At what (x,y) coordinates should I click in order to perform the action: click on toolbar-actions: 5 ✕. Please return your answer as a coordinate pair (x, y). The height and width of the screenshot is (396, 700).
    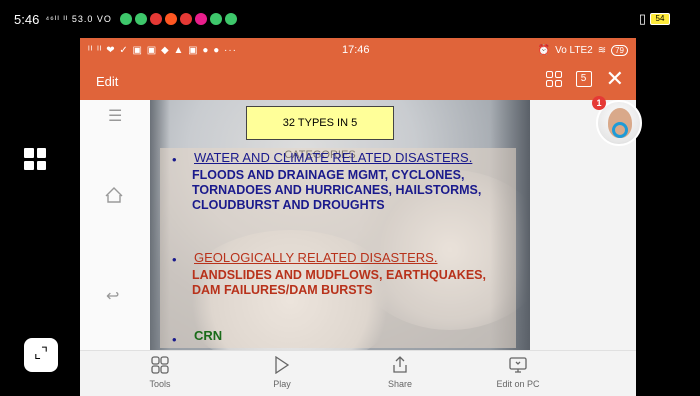
    Looking at the image, I should click on (584, 79).